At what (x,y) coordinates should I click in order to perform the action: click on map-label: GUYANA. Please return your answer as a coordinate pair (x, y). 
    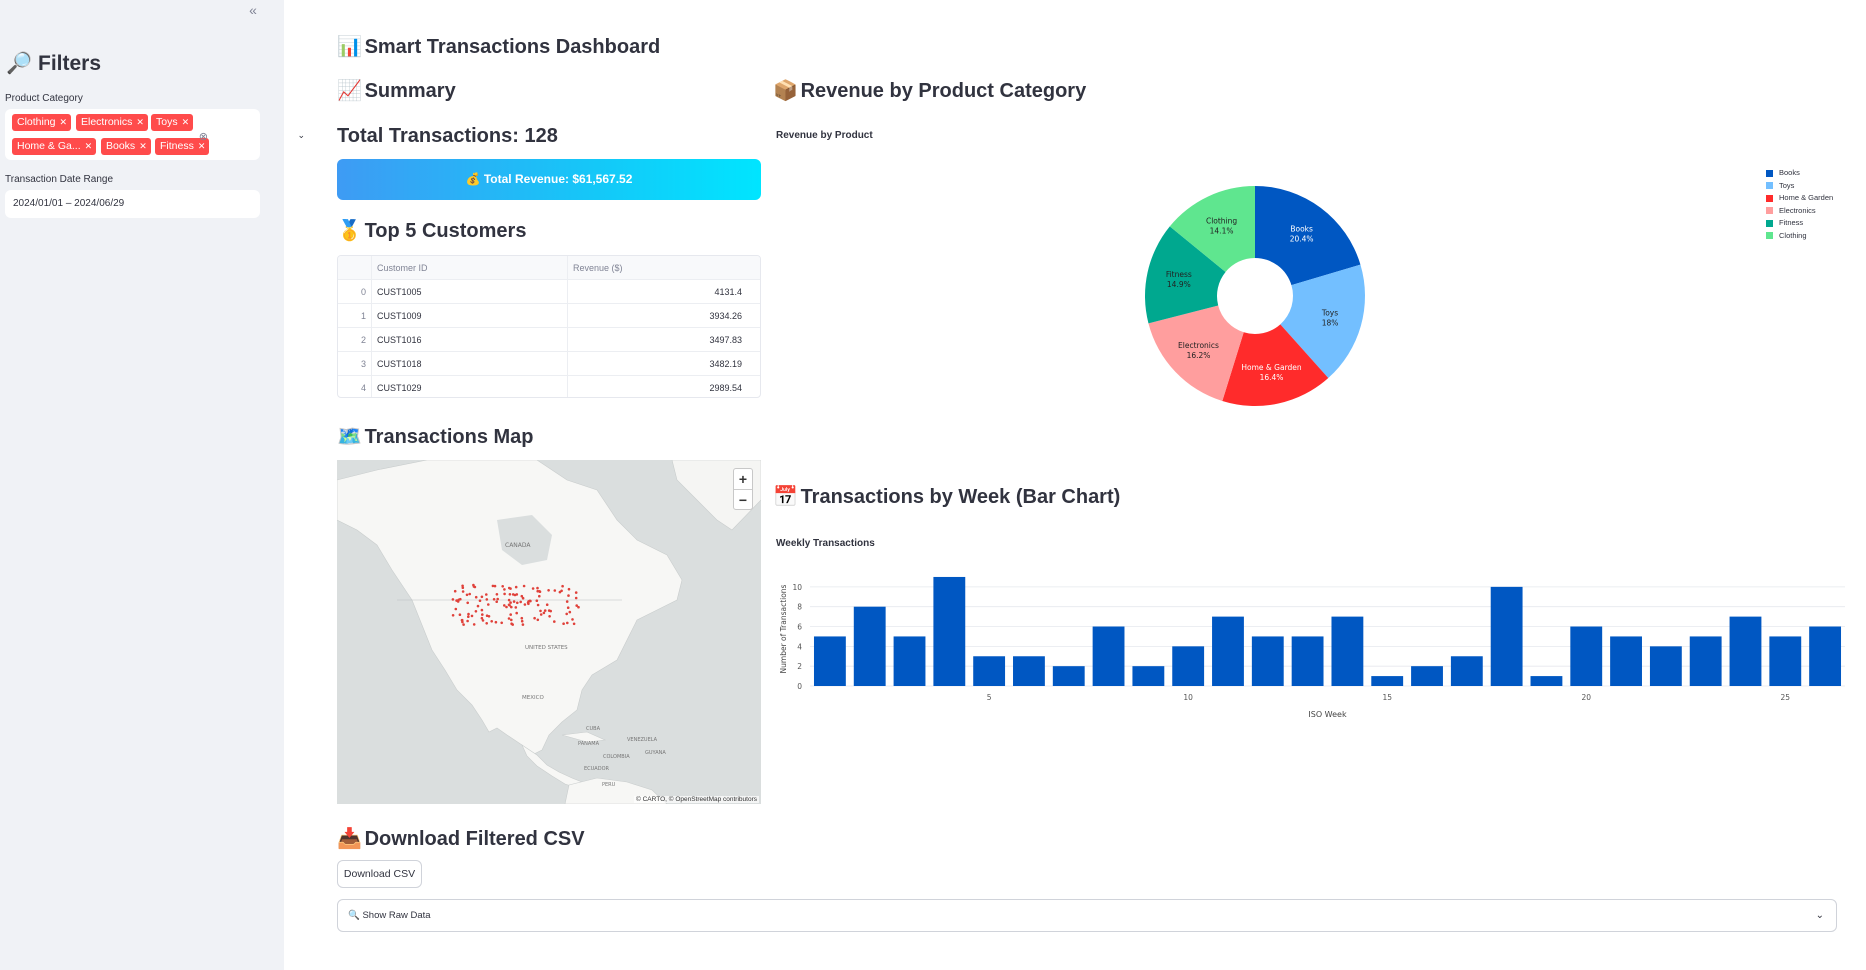
    Looking at the image, I should click on (655, 753).